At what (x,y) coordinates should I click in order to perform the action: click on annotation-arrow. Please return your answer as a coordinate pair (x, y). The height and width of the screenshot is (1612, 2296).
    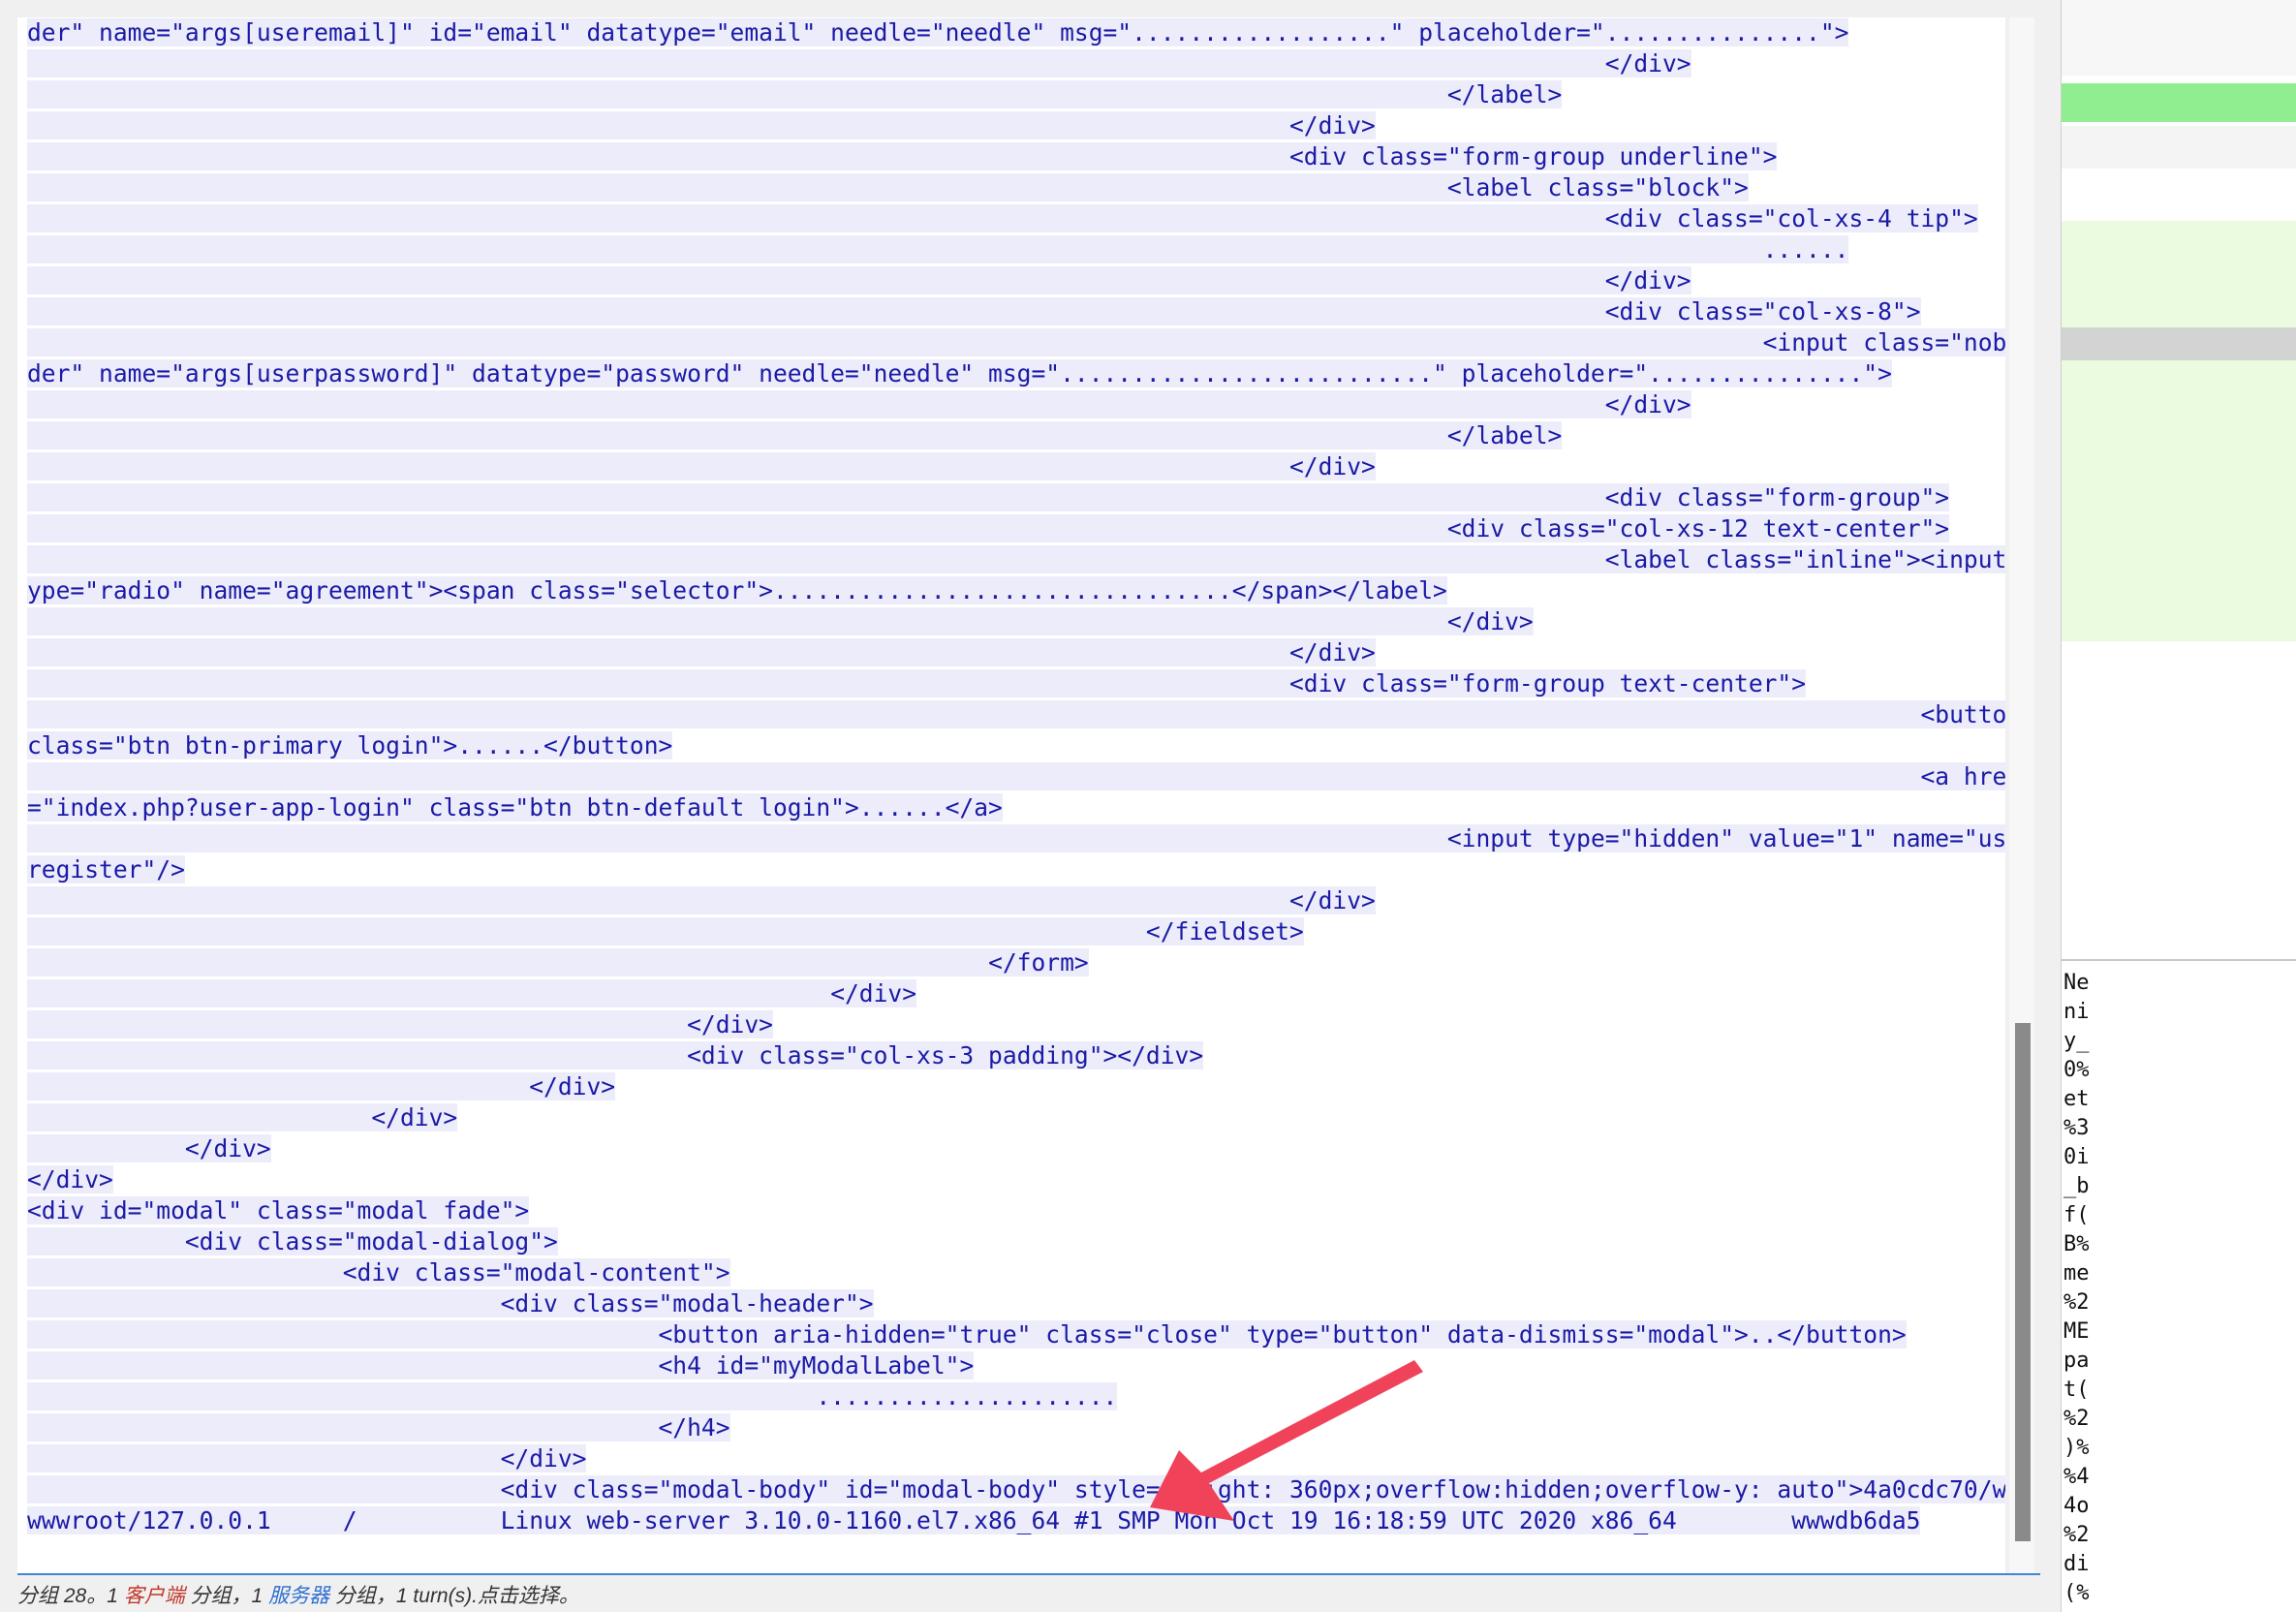
    Looking at the image, I should click on (1286, 1440).